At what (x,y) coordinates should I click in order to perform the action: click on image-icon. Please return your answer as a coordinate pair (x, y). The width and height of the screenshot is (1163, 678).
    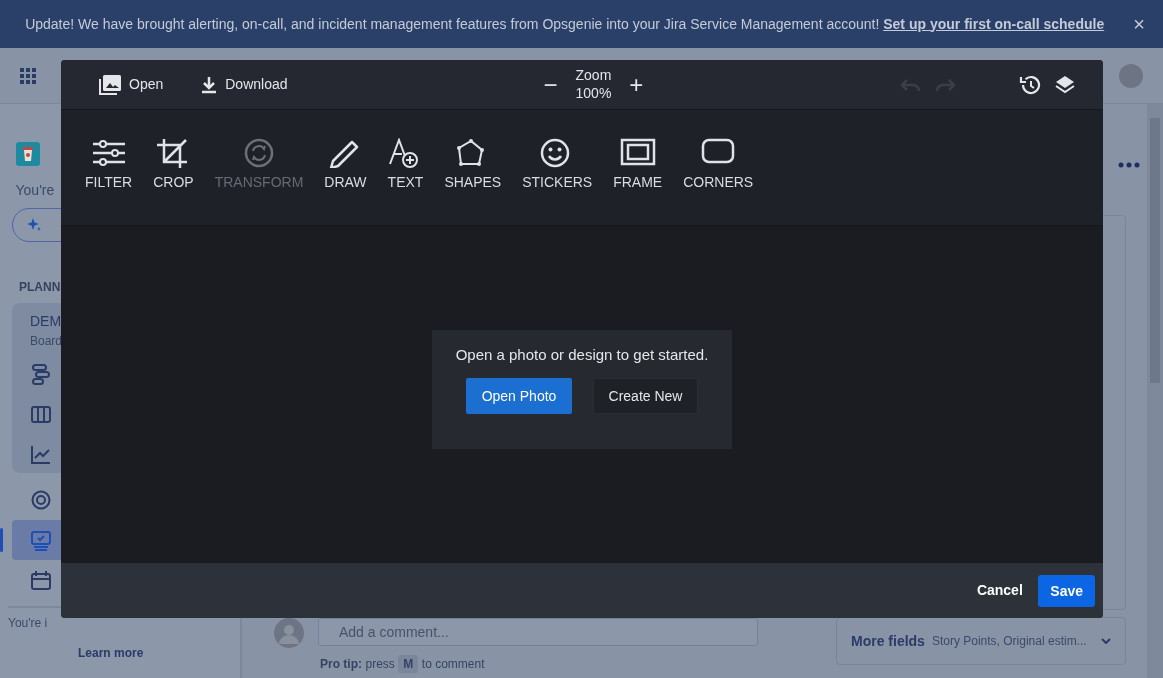
    Looking at the image, I should click on (110, 84).